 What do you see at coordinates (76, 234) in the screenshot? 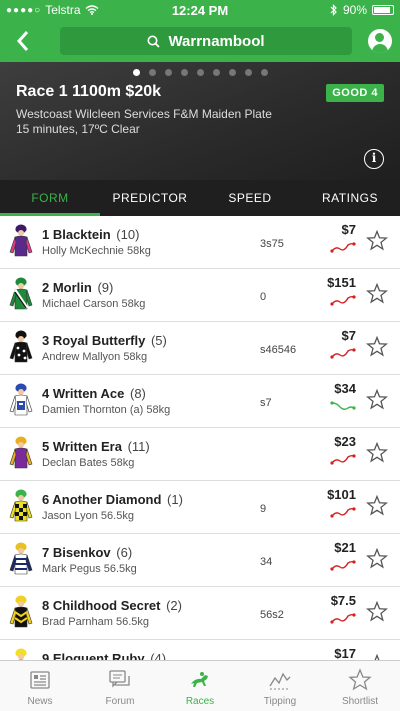
I see `runner-name: 1 Blacktein` at bounding box center [76, 234].